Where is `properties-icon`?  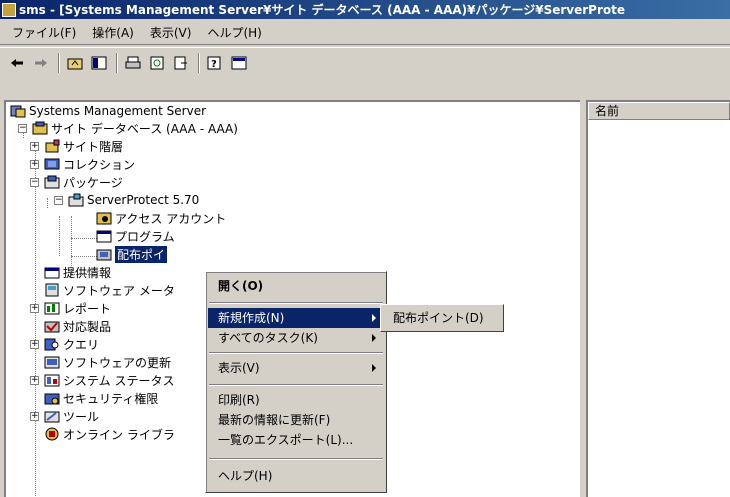 properties-icon is located at coordinates (239, 63).